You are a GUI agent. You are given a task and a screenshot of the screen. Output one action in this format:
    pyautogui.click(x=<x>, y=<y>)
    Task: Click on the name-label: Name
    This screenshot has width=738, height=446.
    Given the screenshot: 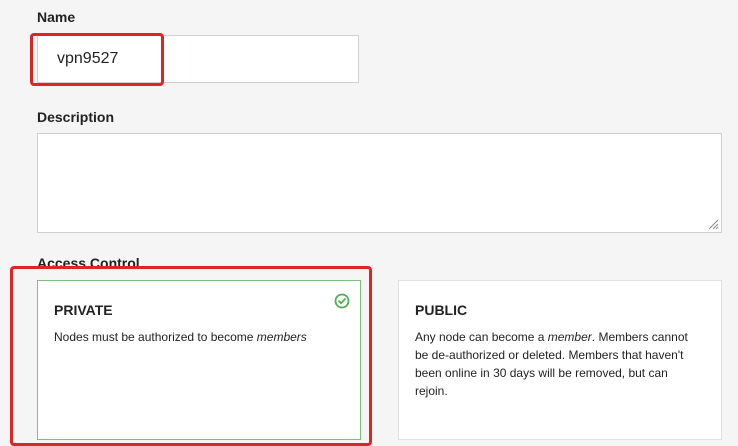 What is the action you would take?
    pyautogui.click(x=56, y=17)
    